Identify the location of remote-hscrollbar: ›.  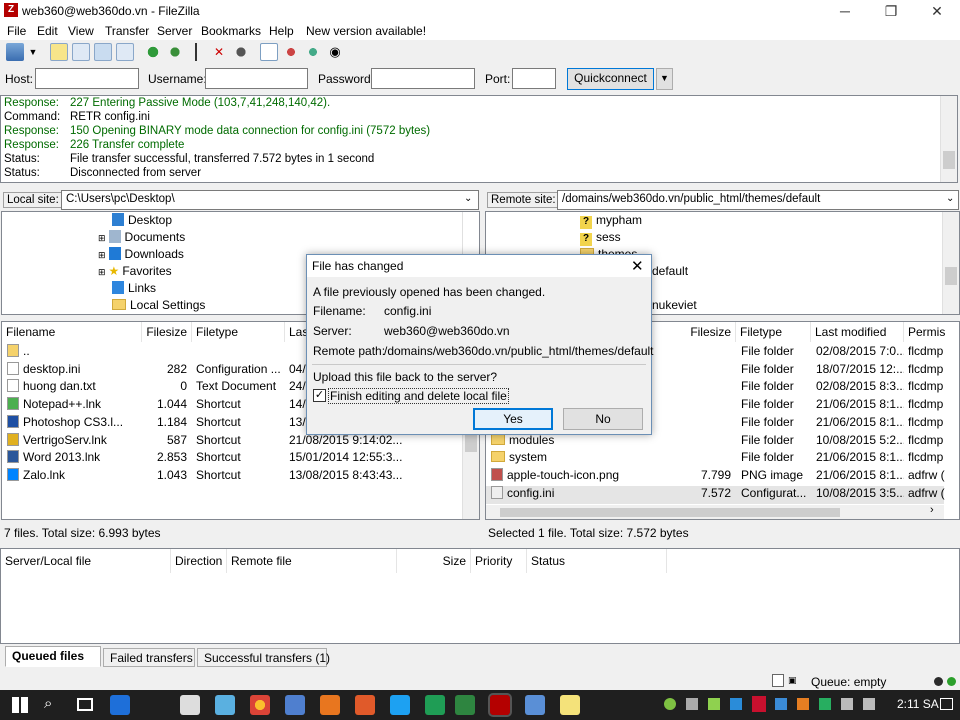
(715, 511).